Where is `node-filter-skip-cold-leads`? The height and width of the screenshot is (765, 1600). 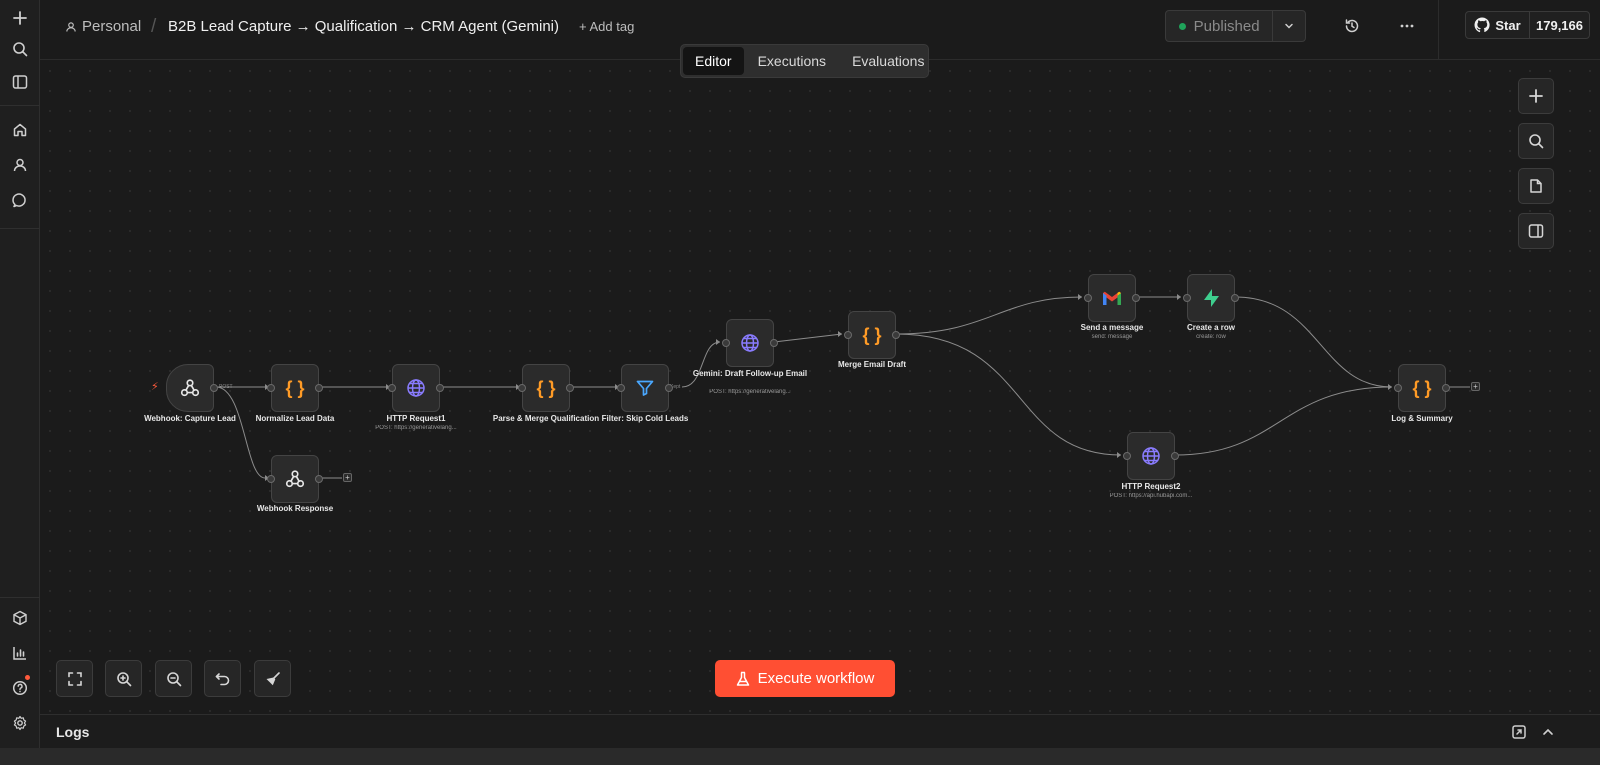
node-filter-skip-cold-leads is located at coordinates (645, 388).